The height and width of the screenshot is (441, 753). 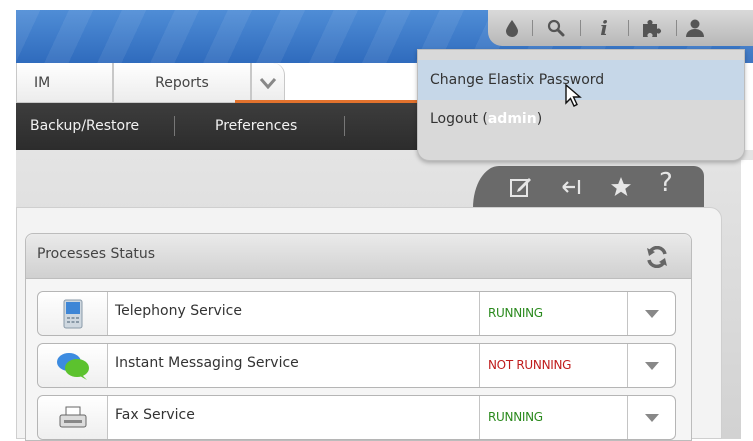 I want to click on process-name: Fax Service, so click(x=155, y=415).